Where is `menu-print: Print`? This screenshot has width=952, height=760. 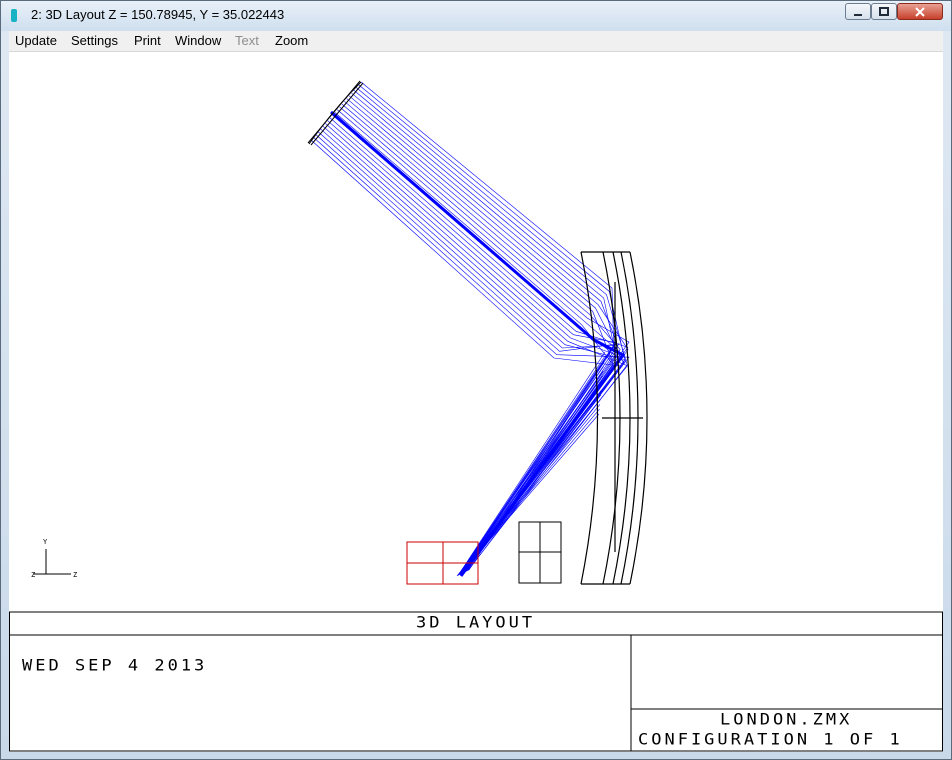 menu-print: Print is located at coordinates (147, 40).